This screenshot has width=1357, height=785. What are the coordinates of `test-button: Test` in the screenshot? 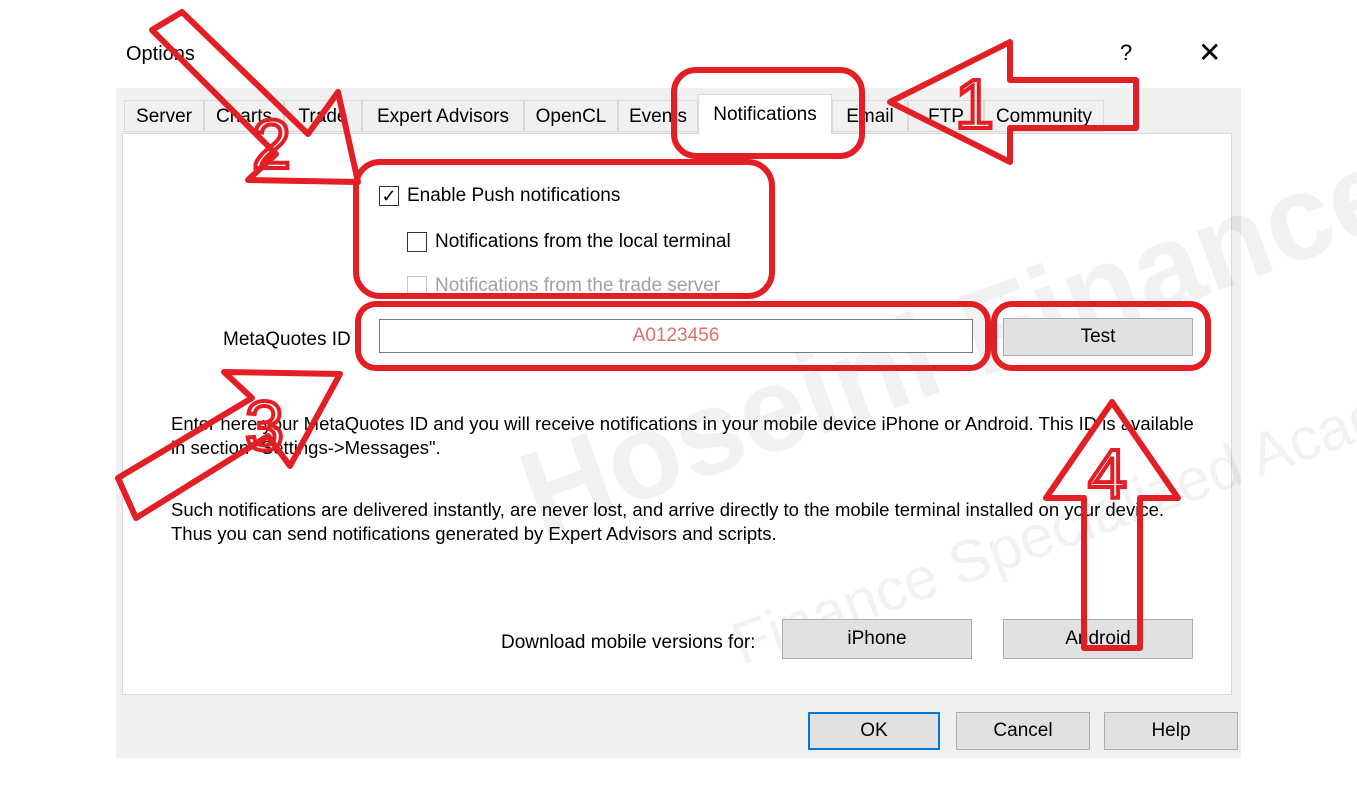 It's located at (1098, 337).